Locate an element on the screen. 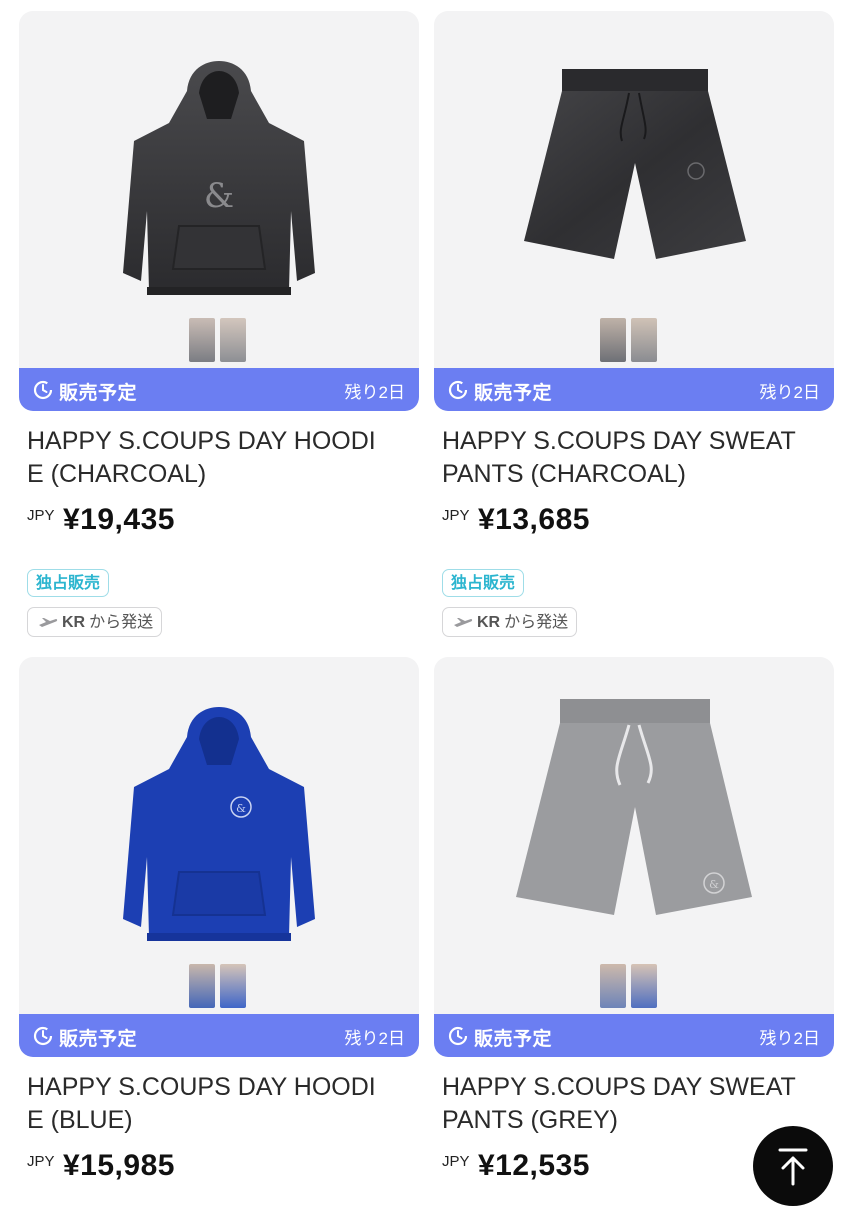 The image size is (853, 1206). scroll-to-top-button is located at coordinates (793, 1166).